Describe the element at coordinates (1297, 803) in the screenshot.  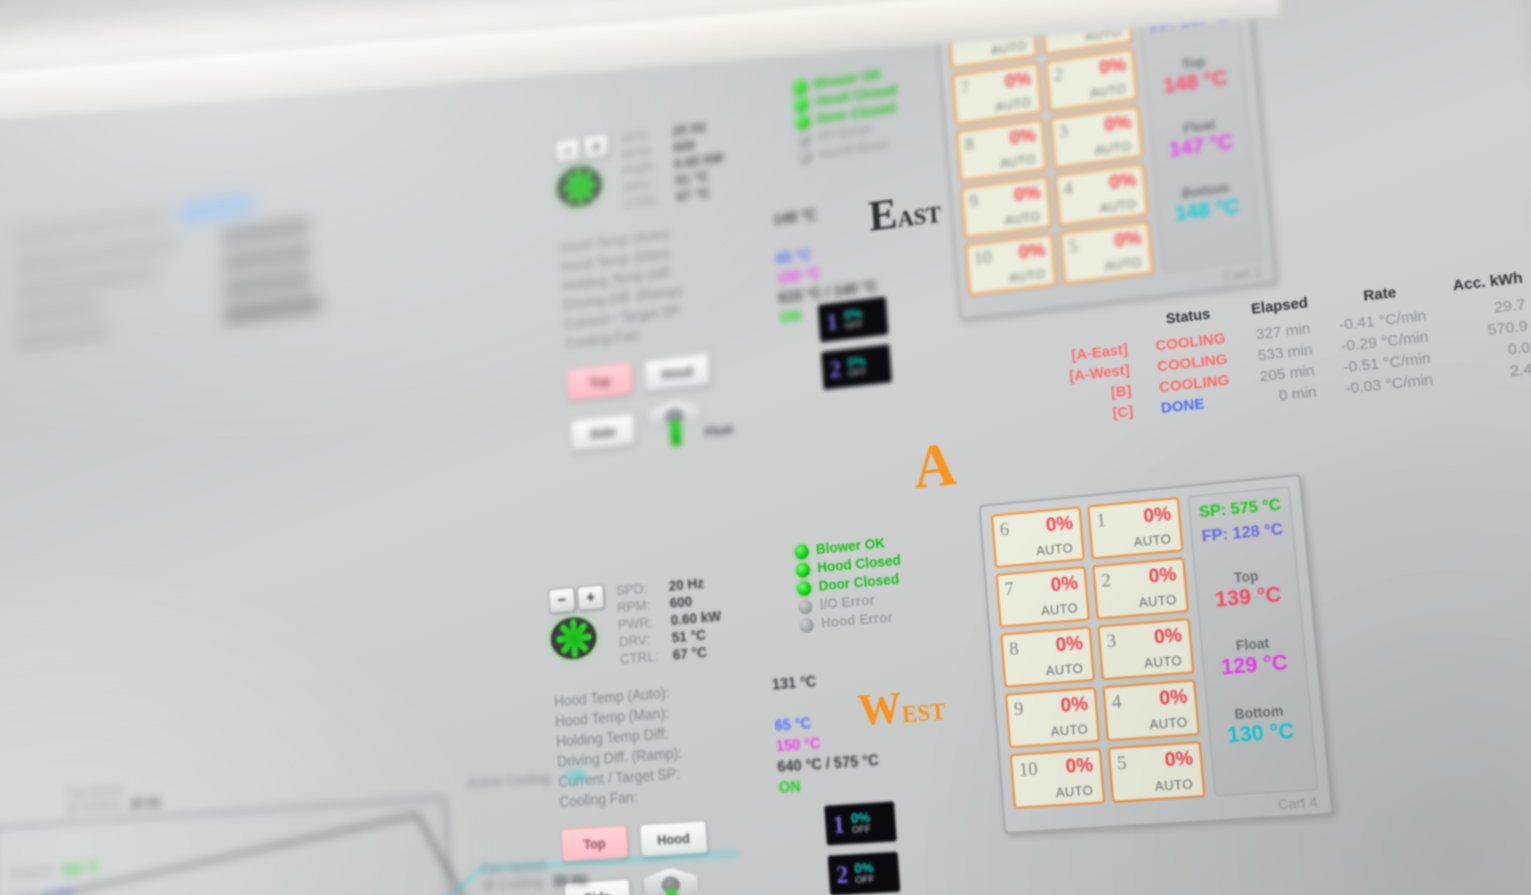
I see `cart-name-label: Cart 4` at that location.